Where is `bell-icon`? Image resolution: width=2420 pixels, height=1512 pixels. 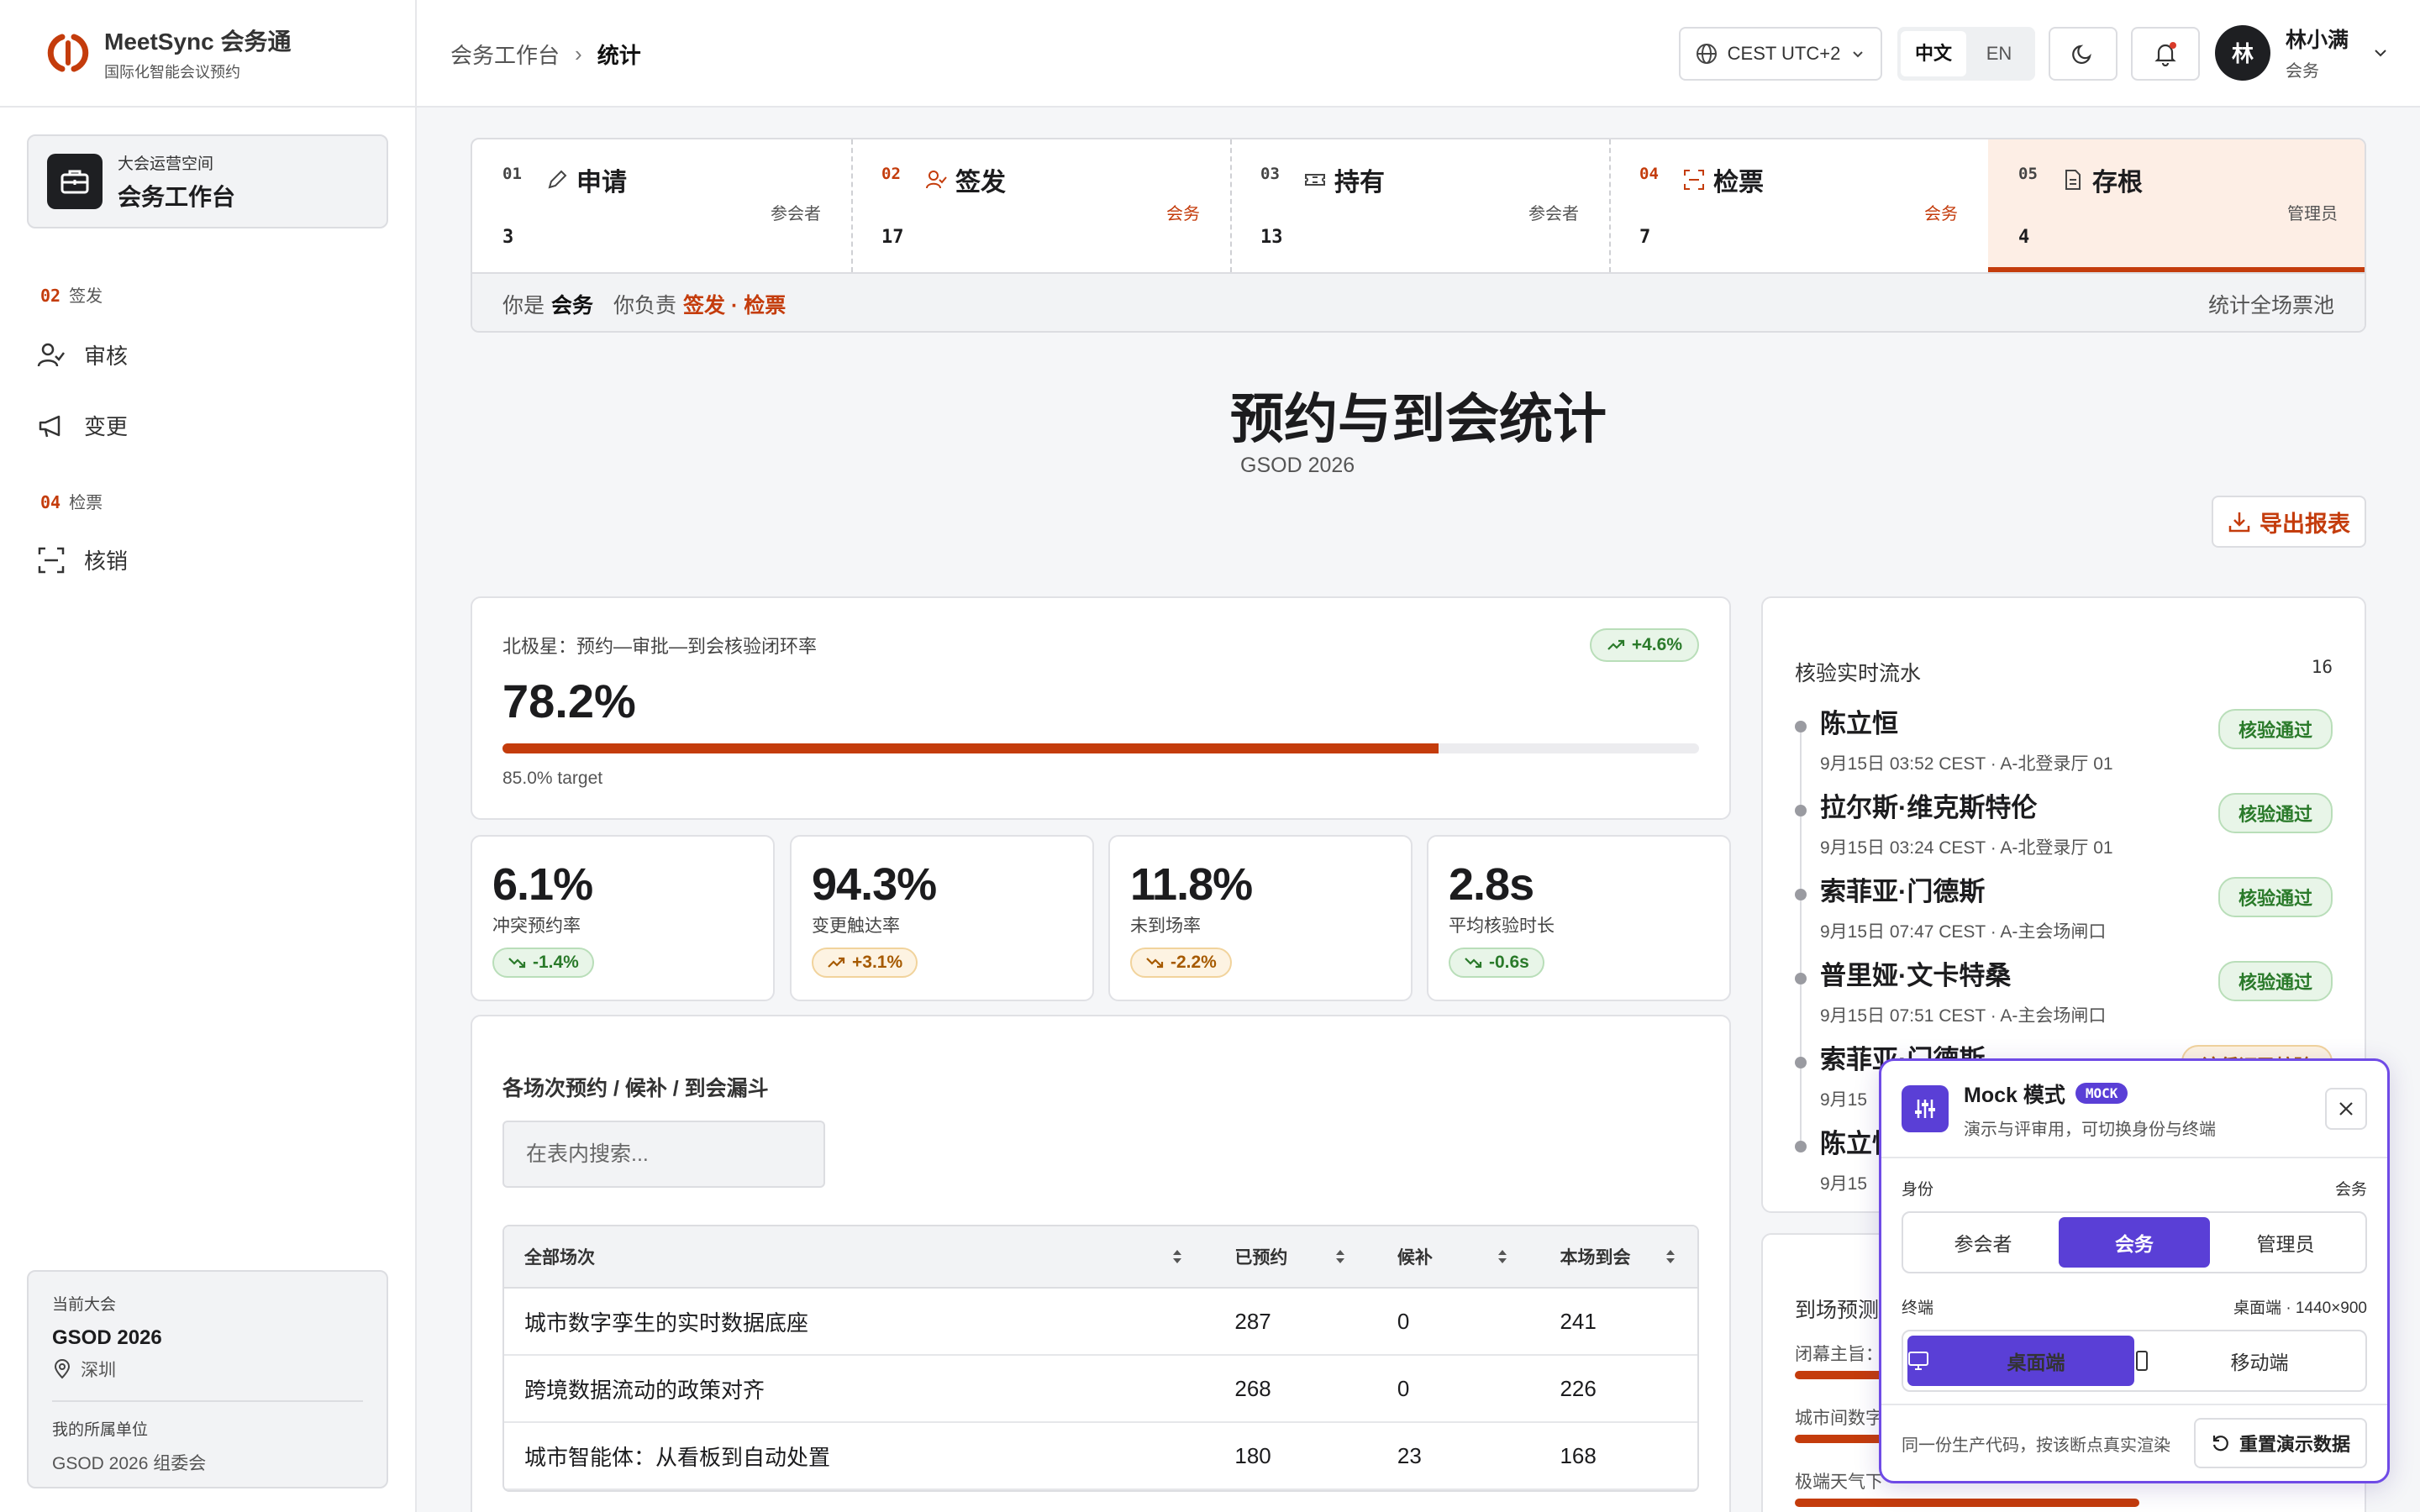 bell-icon is located at coordinates (2165, 54).